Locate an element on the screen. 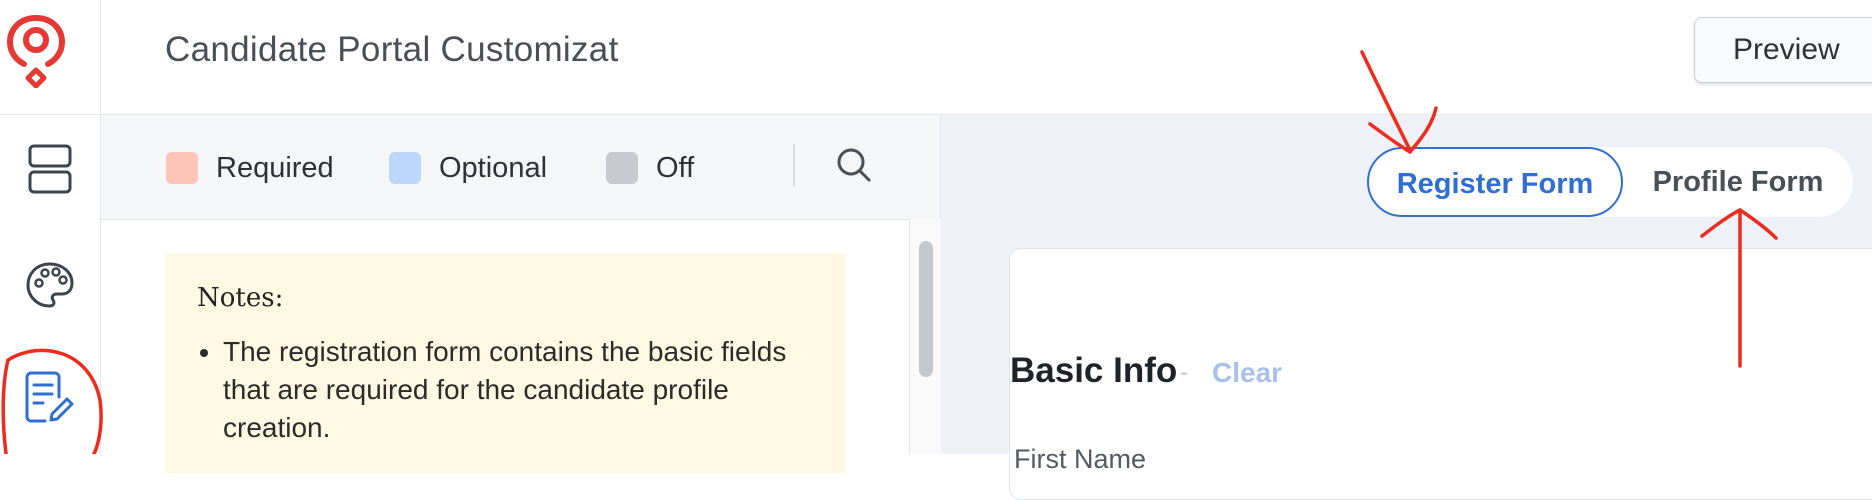 The height and width of the screenshot is (500, 1872). palette-icon is located at coordinates (50, 285).